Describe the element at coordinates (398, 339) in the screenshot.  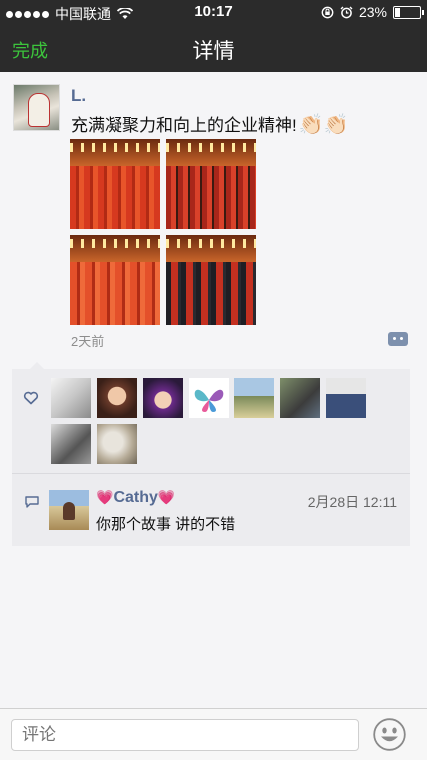
I see `comment-menu-button` at that location.